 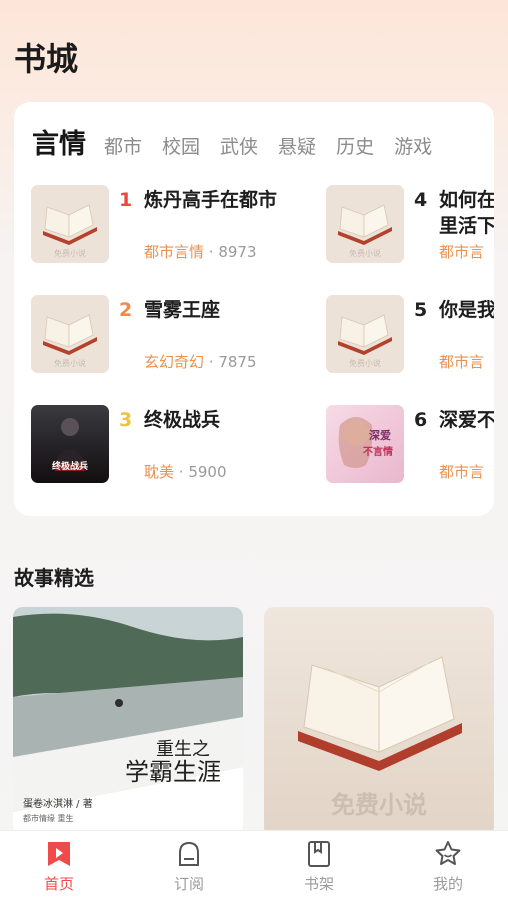 What do you see at coordinates (466, 213) in the screenshot?
I see `book-title: 如何在 里活下` at bounding box center [466, 213].